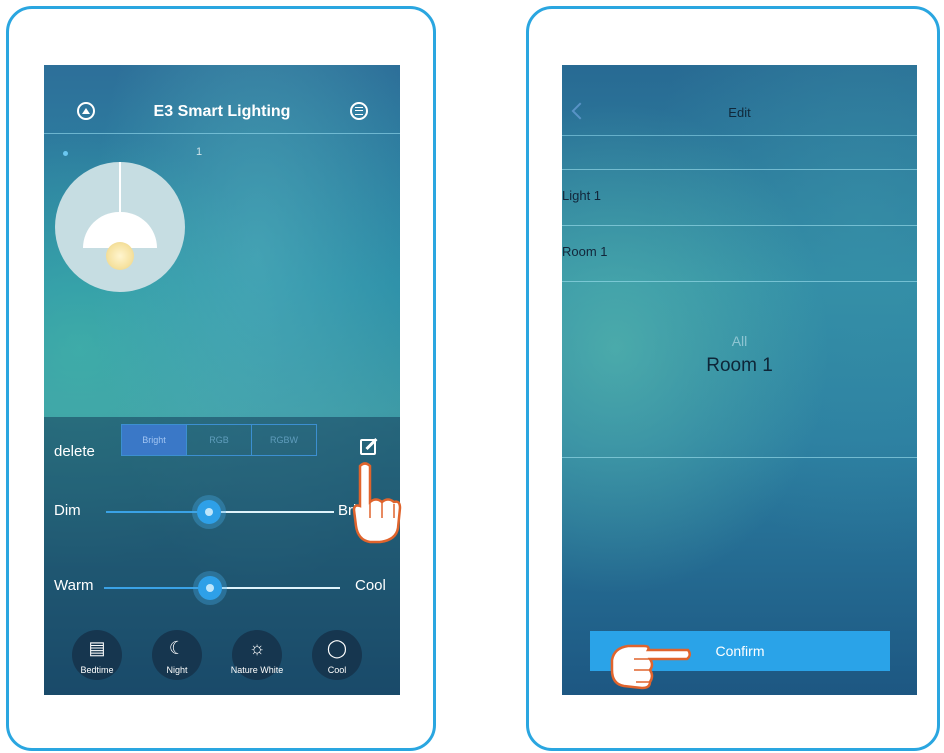 The height and width of the screenshot is (753, 944). Describe the element at coordinates (65, 153) in the screenshot. I see `page-indicator-dot` at that location.